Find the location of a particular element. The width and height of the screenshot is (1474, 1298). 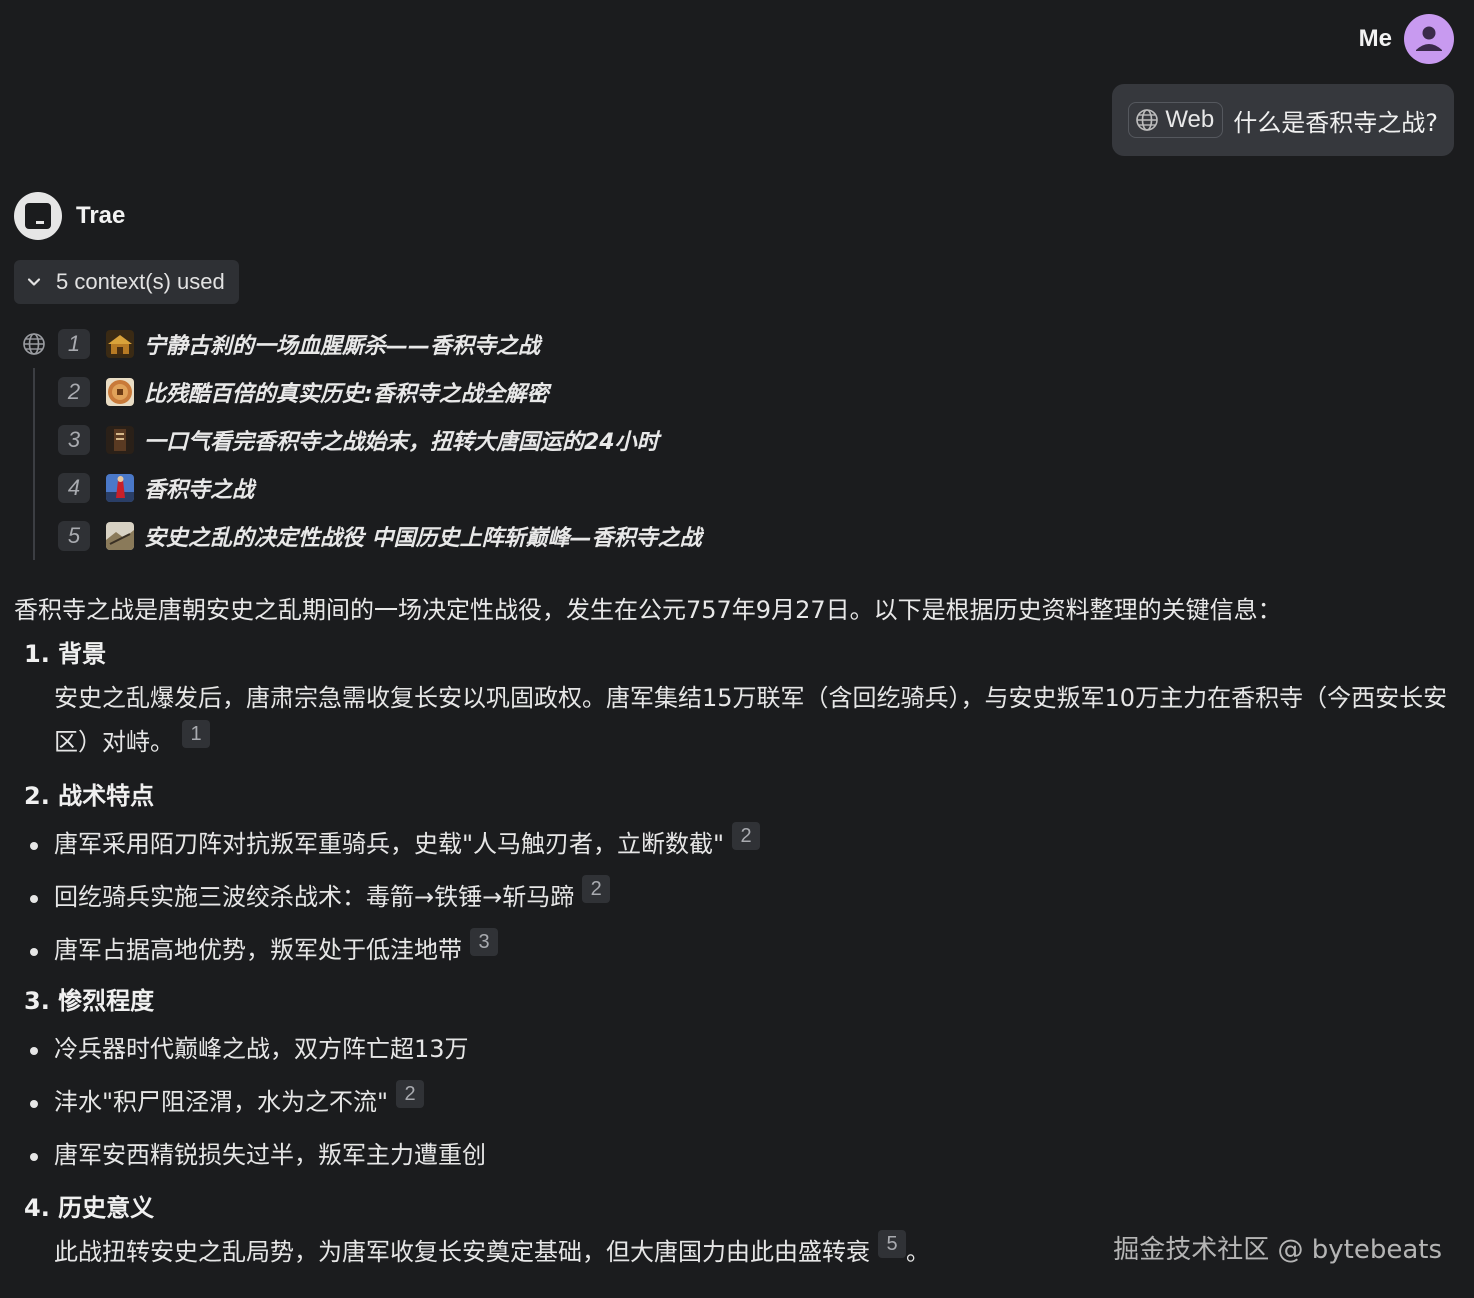

context-connector-line is located at coordinates (34, 464).